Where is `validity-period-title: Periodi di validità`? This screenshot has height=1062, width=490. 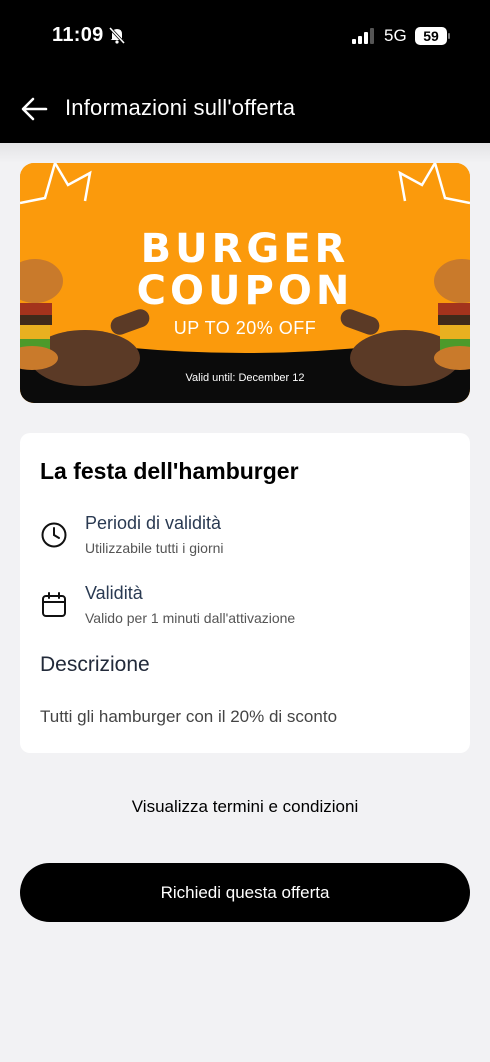 validity-period-title: Periodi di validità is located at coordinates (153, 523).